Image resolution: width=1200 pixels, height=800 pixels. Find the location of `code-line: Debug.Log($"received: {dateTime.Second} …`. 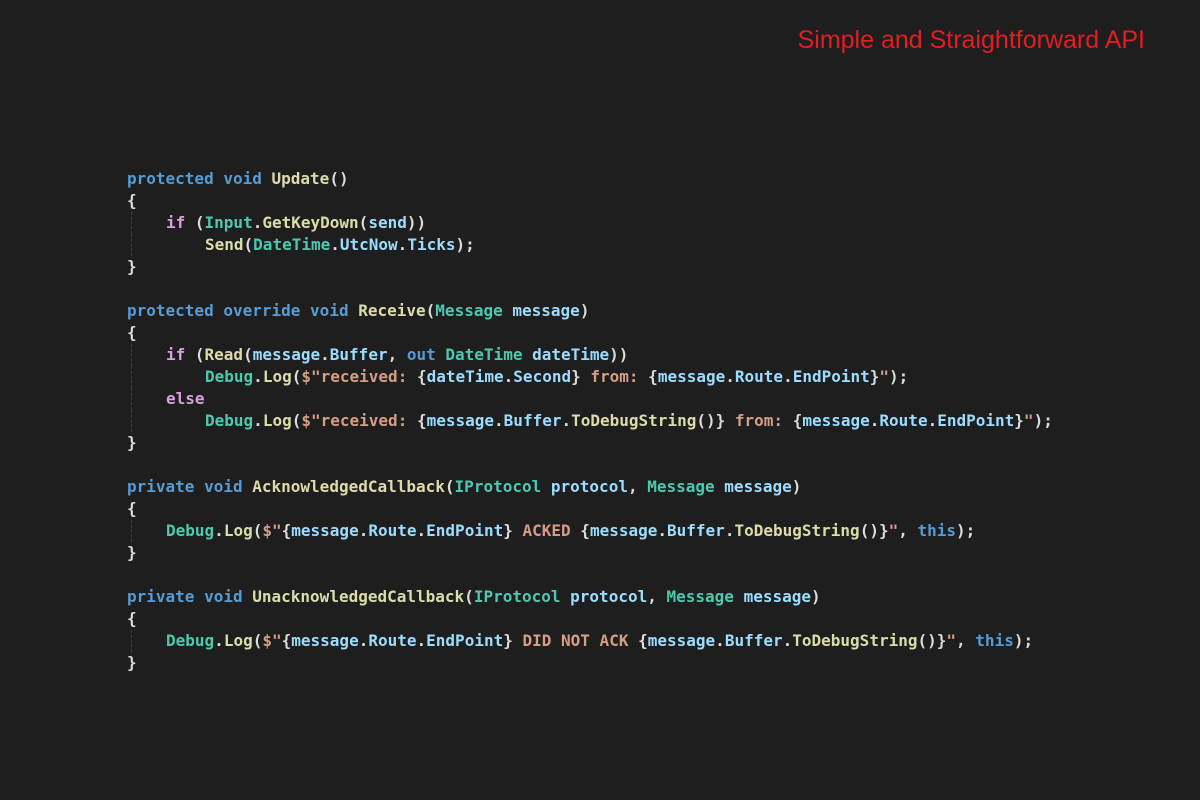

code-line: Debug.Log($"received: {dateTime.Second} … is located at coordinates (652, 377).